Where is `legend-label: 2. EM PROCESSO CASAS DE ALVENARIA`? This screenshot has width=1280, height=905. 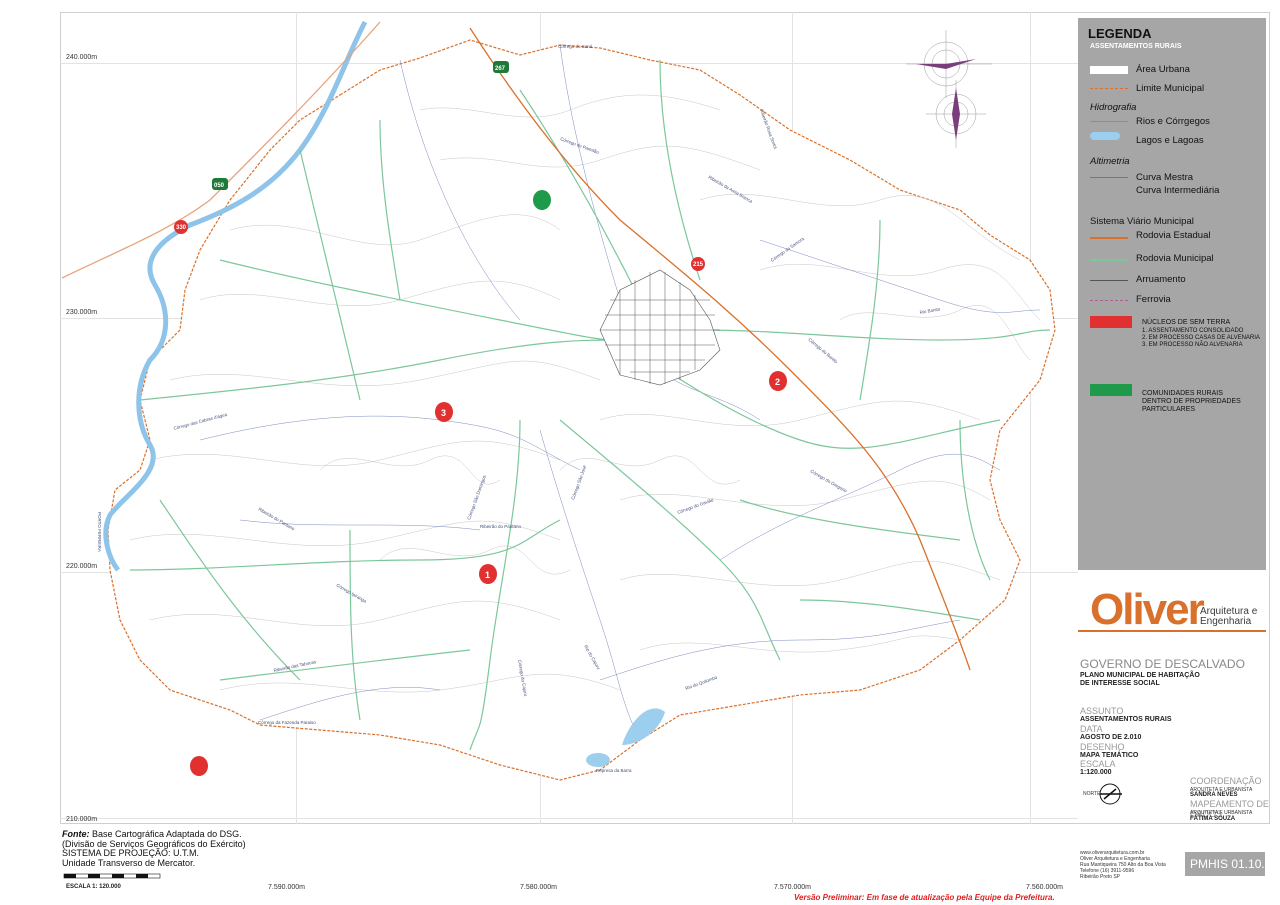
legend-label: 2. EM PROCESSO CASAS DE ALVENARIA is located at coordinates (1201, 338).